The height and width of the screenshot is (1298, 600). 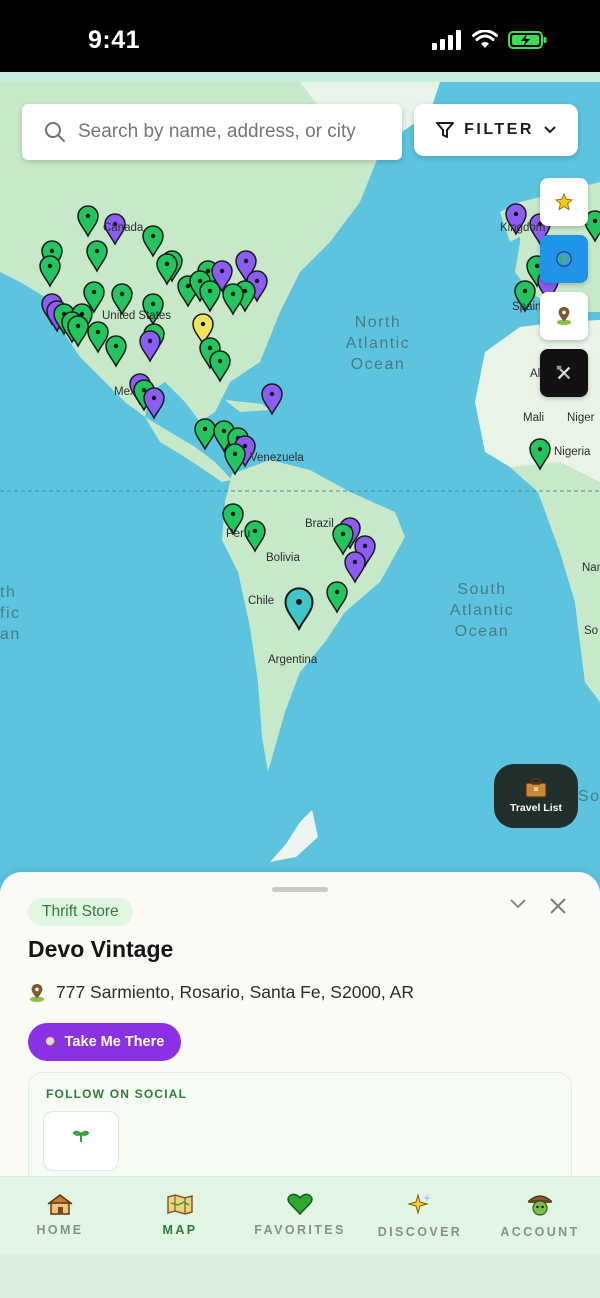 I want to click on pacific-label-partial: th fic an, so click(x=14, y=613).